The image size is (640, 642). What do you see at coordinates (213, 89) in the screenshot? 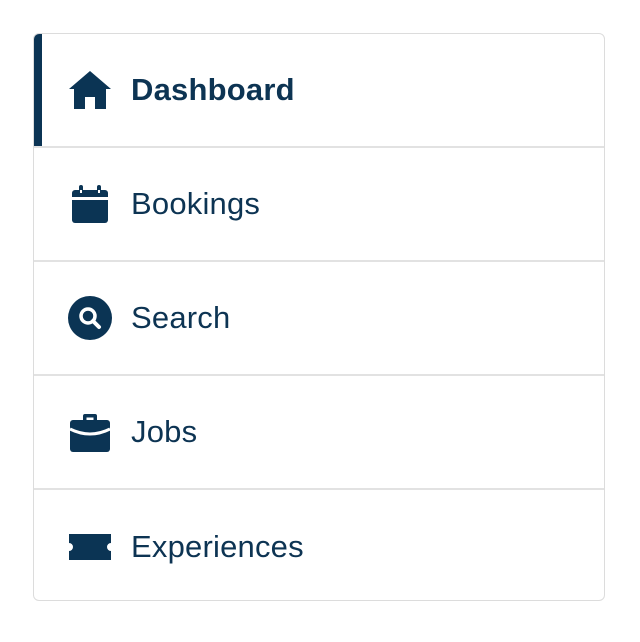
I see `nav-item-label: Dashboard` at bounding box center [213, 89].